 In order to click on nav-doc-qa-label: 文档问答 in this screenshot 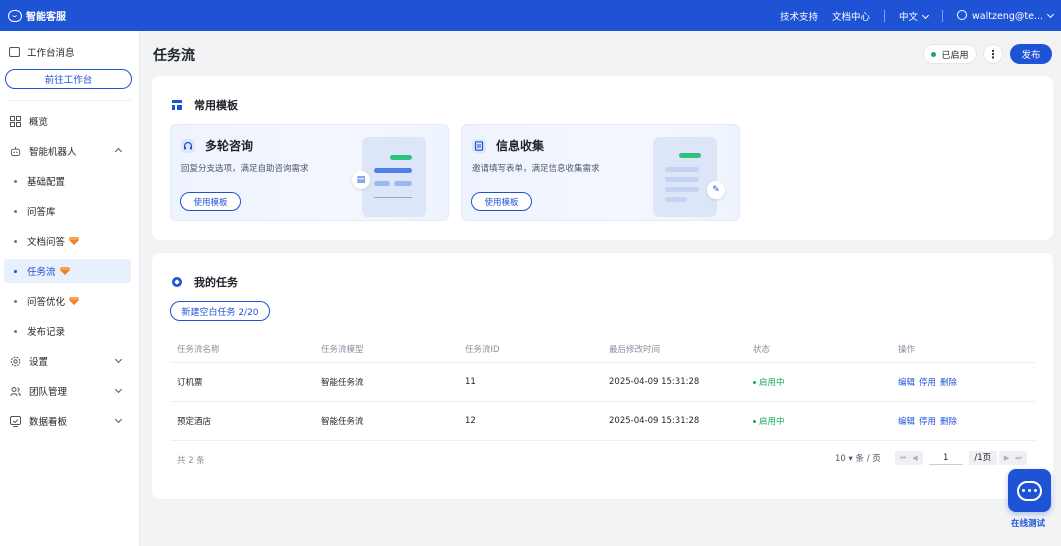, I will do `click(46, 242)`.